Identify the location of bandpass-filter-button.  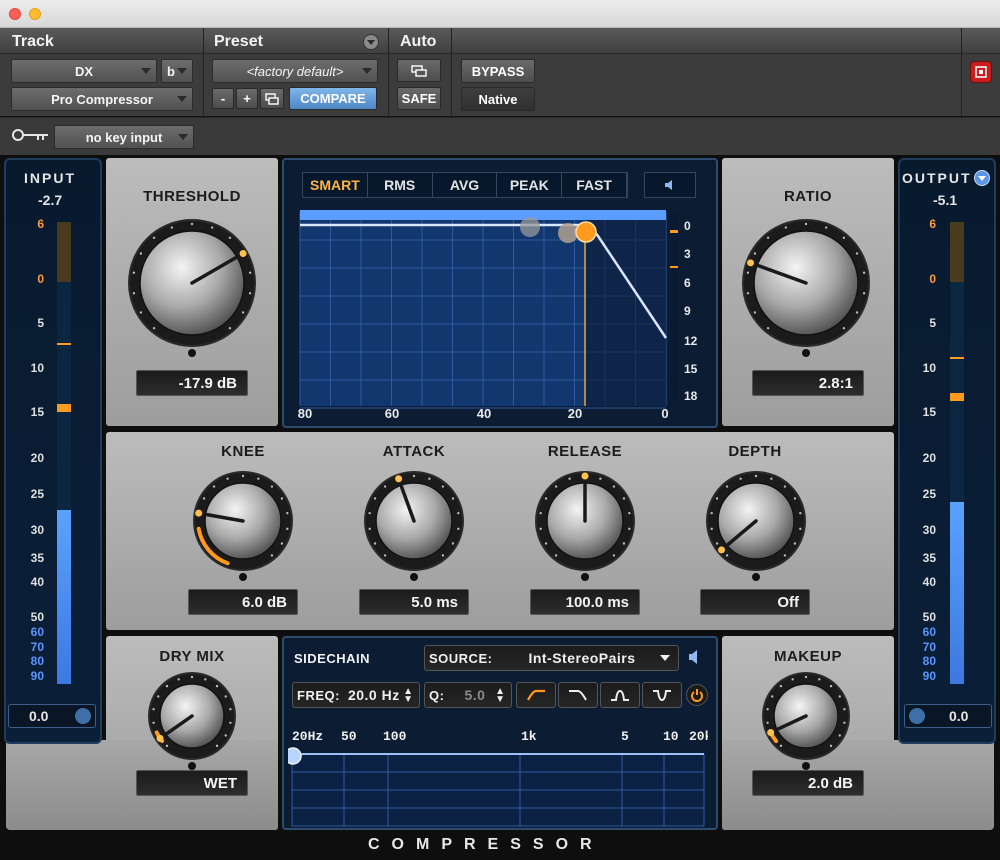
(620, 695).